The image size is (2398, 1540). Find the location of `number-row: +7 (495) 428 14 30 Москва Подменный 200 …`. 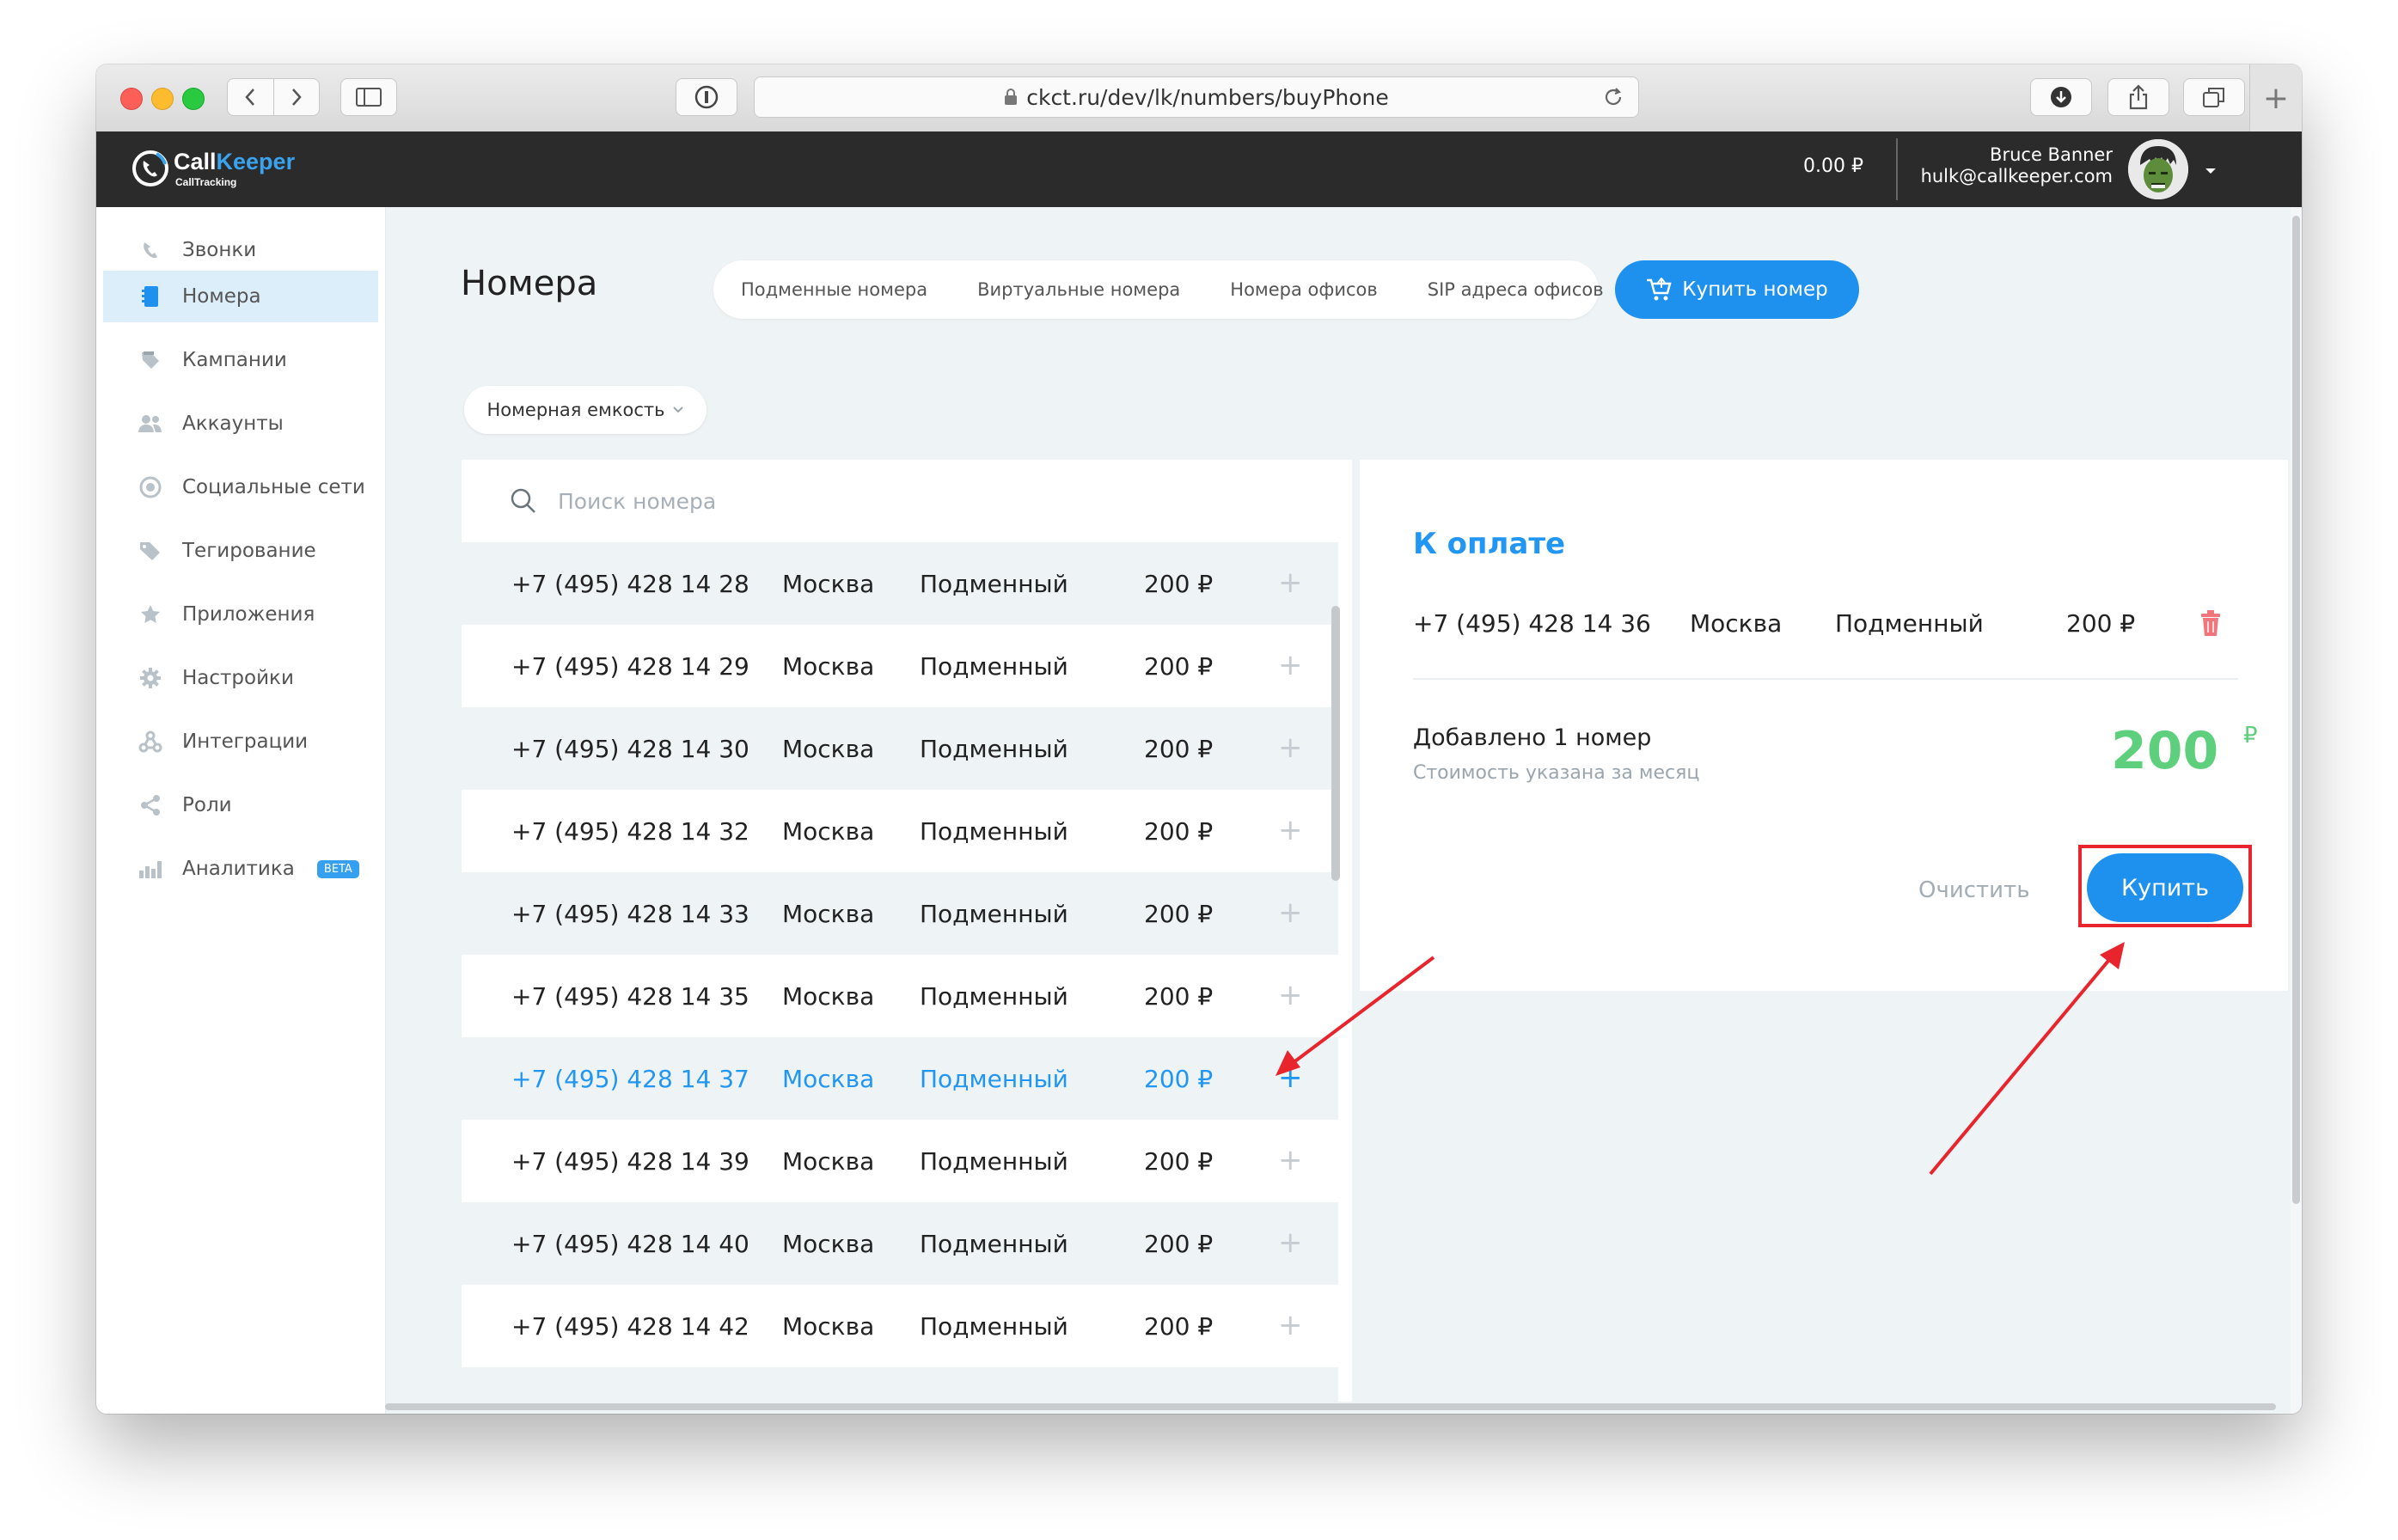

number-row: +7 (495) 428 14 30 Москва Подменный 200 … is located at coordinates (900, 748).